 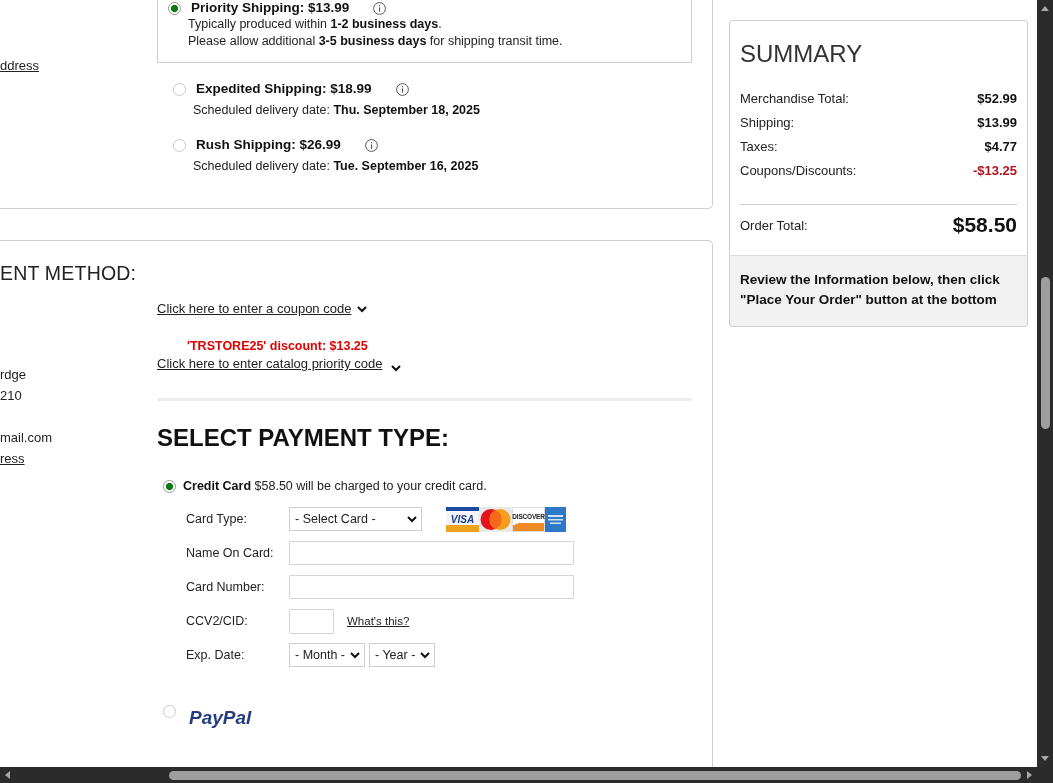 What do you see at coordinates (355, 519) in the screenshot?
I see `dropdown: - Select Card -` at bounding box center [355, 519].